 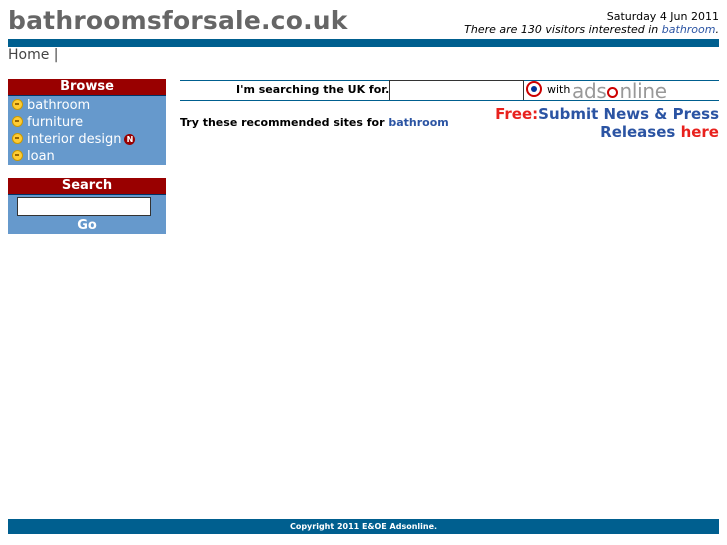 I want to click on target-search-icon, so click(x=534, y=89).